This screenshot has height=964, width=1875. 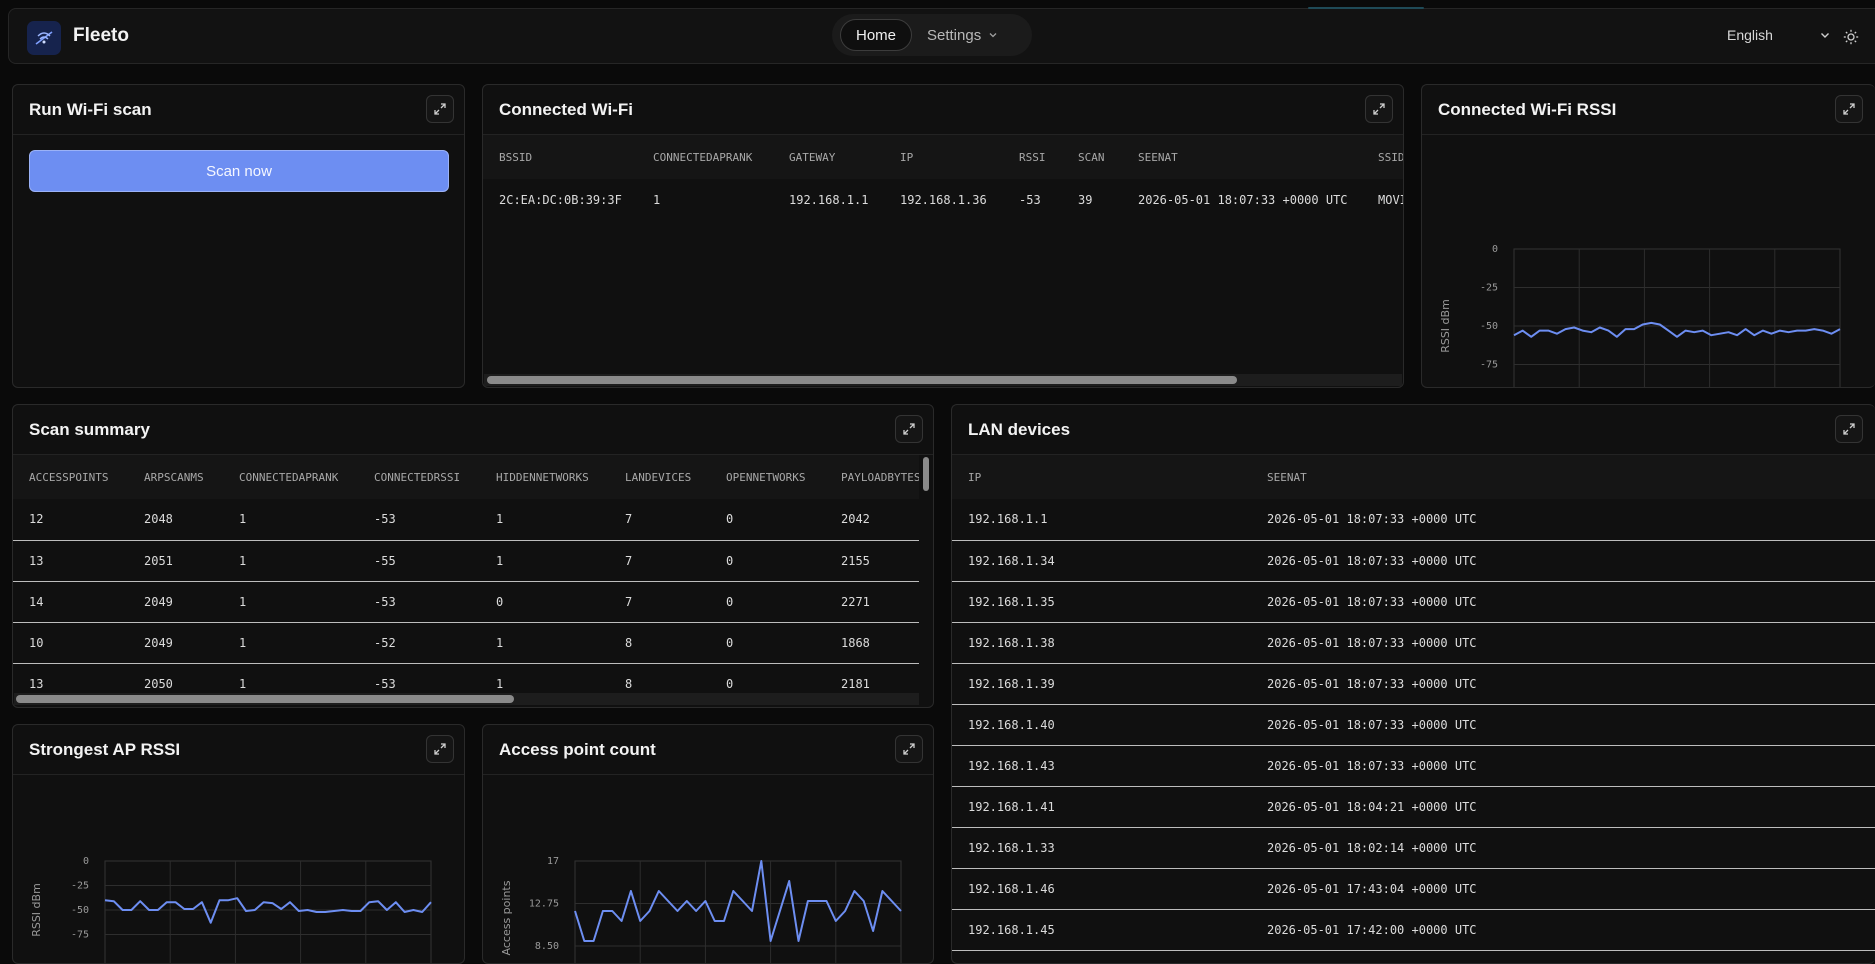 What do you see at coordinates (1101, 765) in the screenshot?
I see `cell-ip: 192.168.1.43` at bounding box center [1101, 765].